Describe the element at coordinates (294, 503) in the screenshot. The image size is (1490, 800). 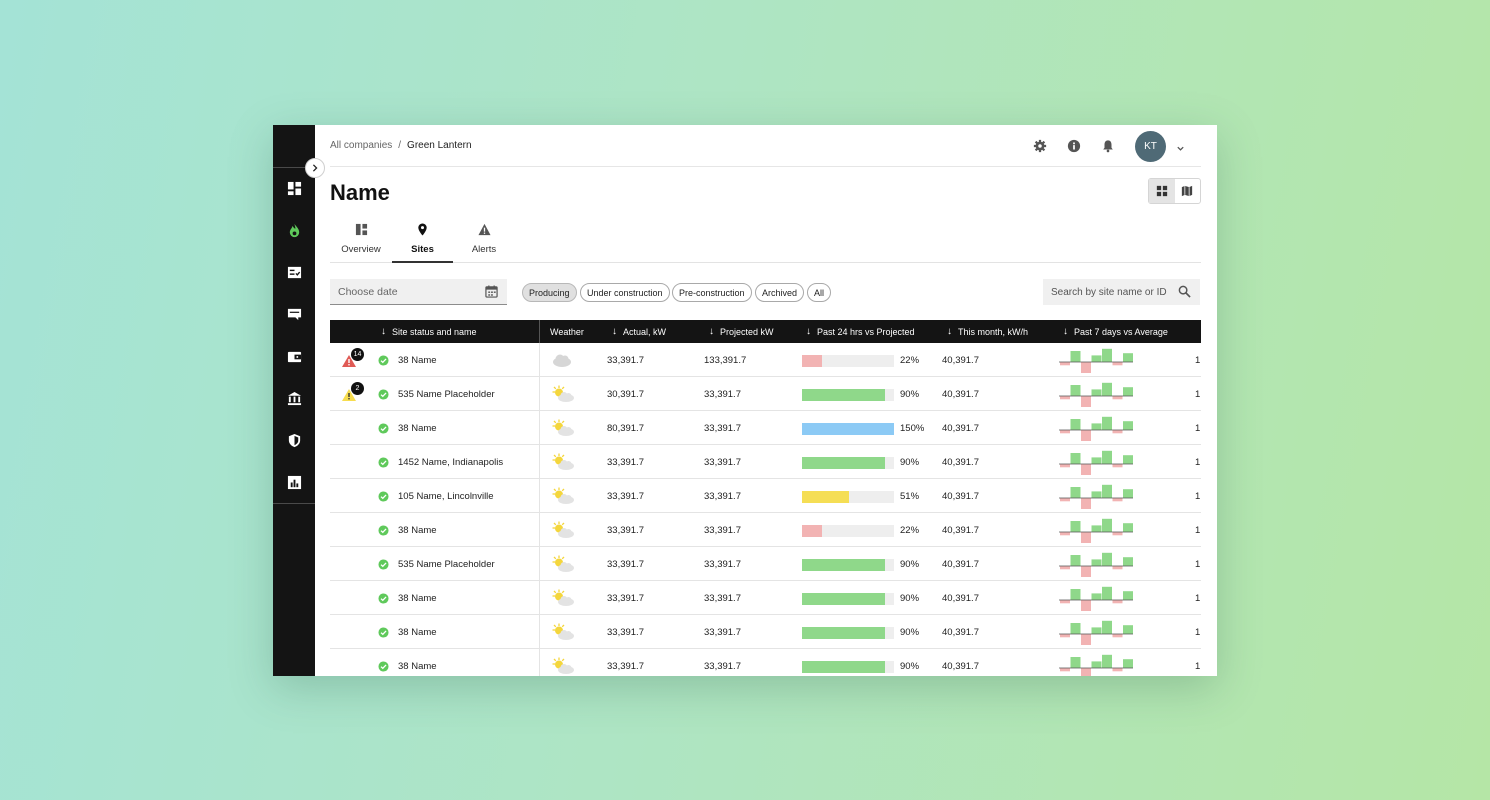
I see `rail-divider` at that location.